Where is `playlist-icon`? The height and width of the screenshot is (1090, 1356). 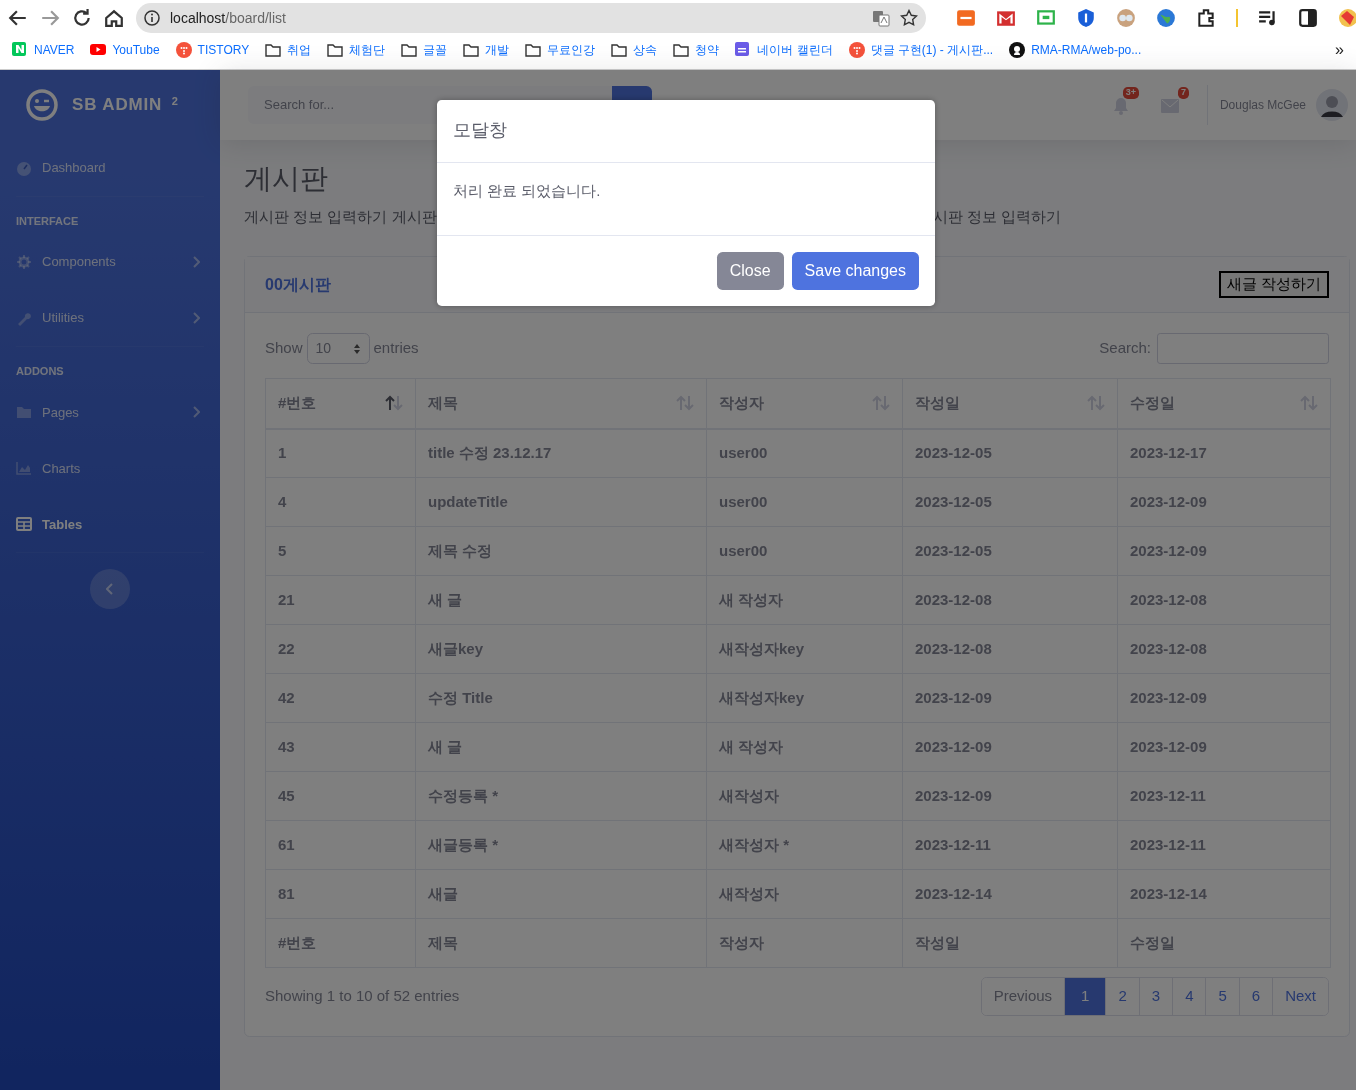
playlist-icon is located at coordinates (1268, 18).